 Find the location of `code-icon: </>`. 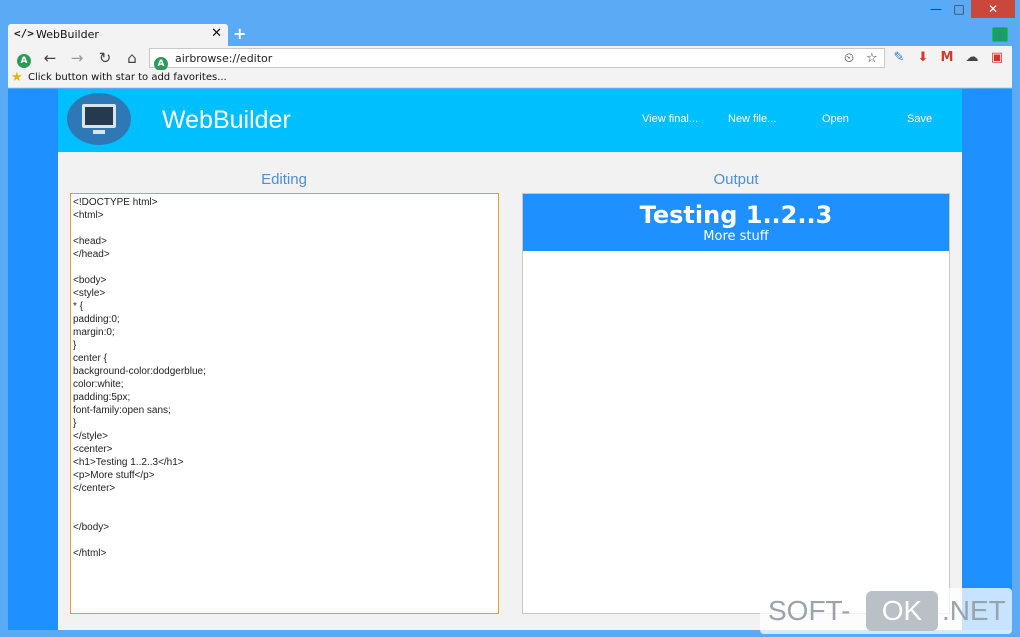

code-icon: </> is located at coordinates (24, 33).